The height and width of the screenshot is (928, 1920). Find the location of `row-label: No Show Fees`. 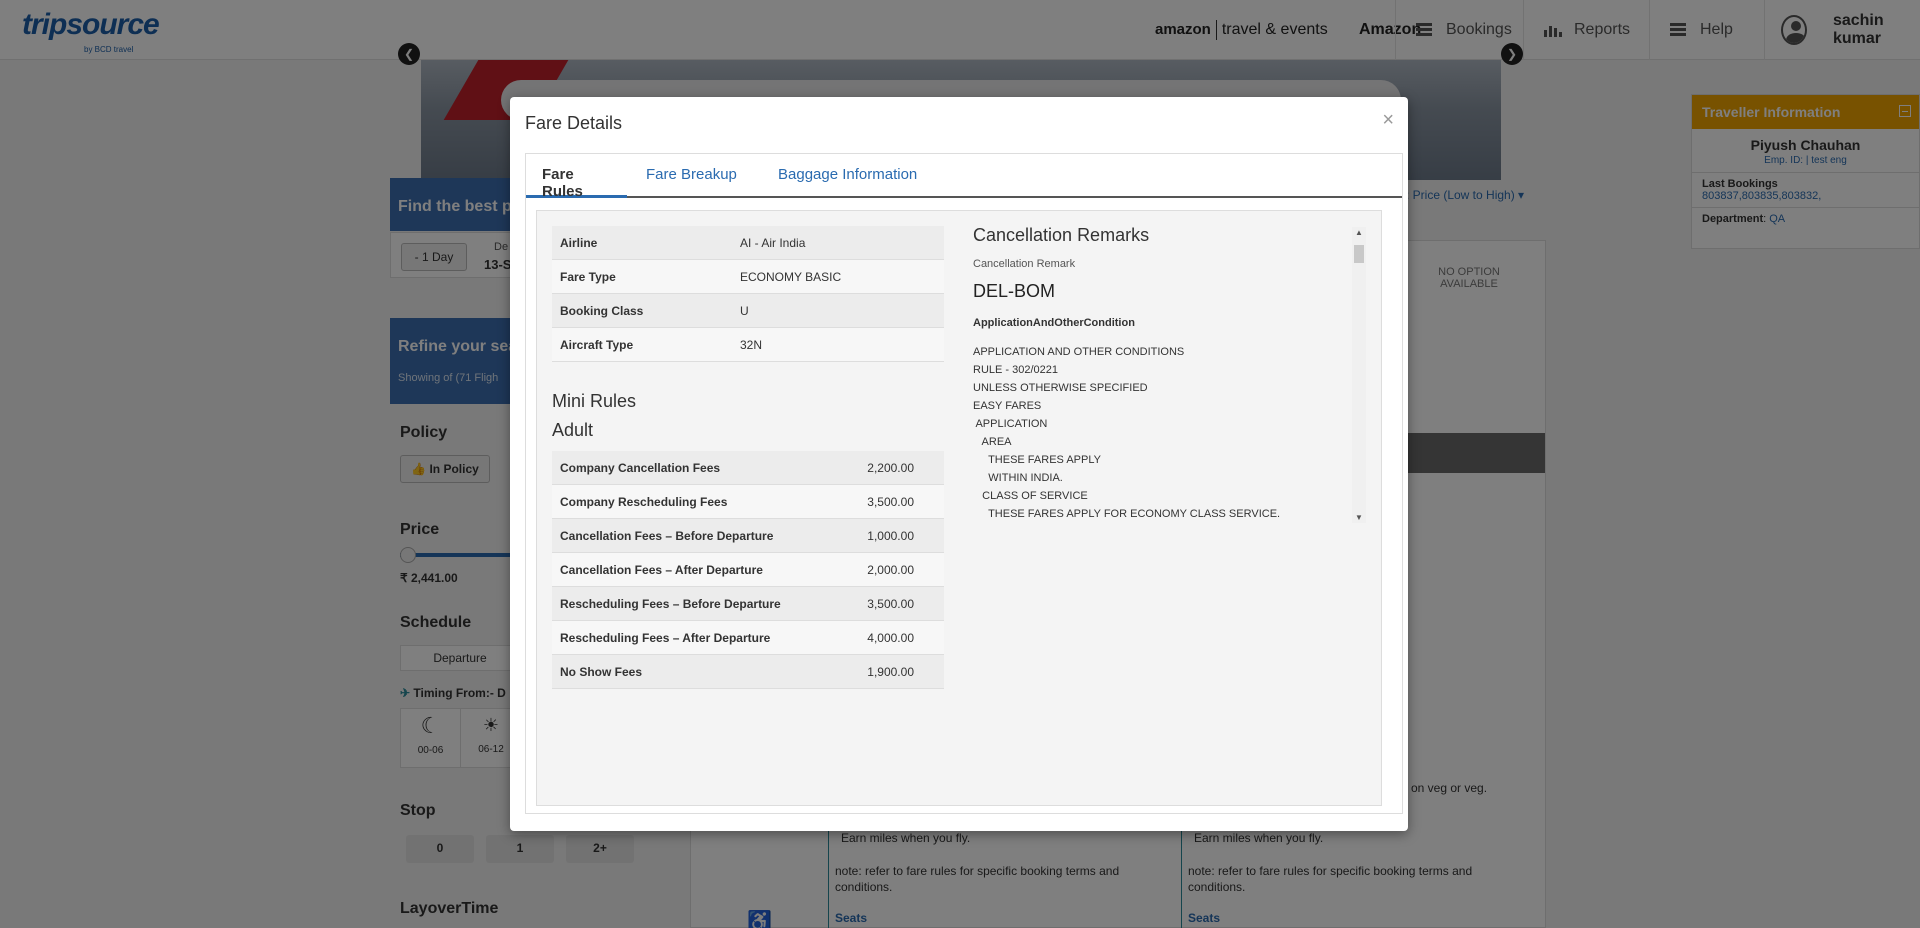

row-label: No Show Fees is located at coordinates (601, 671).